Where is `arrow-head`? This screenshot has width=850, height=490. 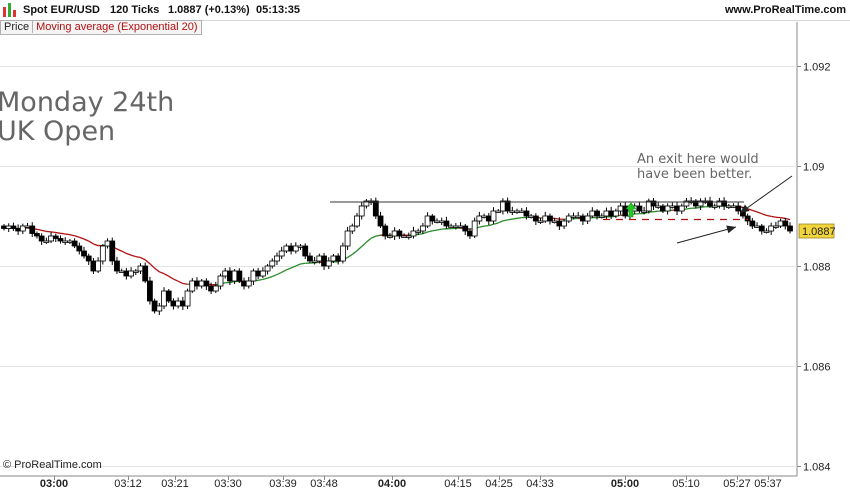
arrow-head is located at coordinates (731, 229).